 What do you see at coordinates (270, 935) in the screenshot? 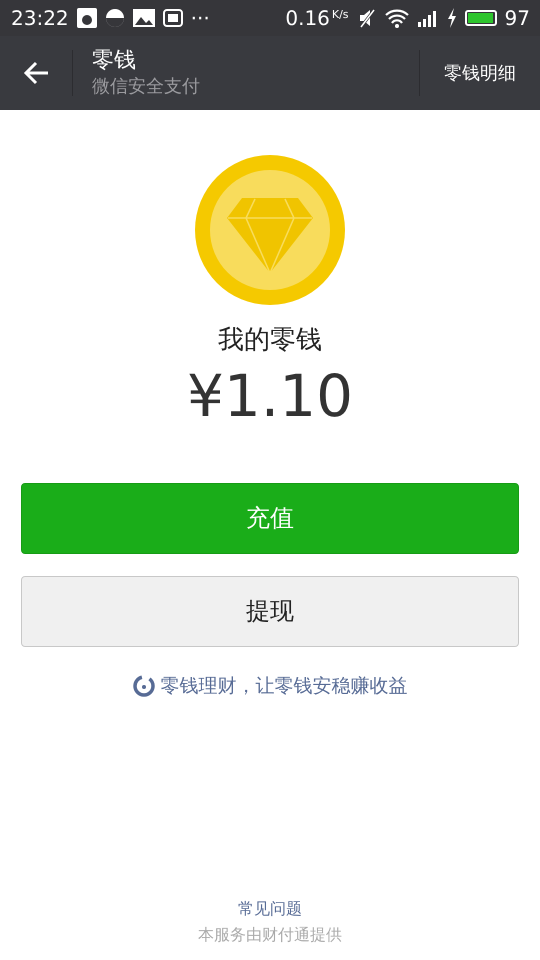
I see `service-provider-note: 本服务由财付通提供` at bounding box center [270, 935].